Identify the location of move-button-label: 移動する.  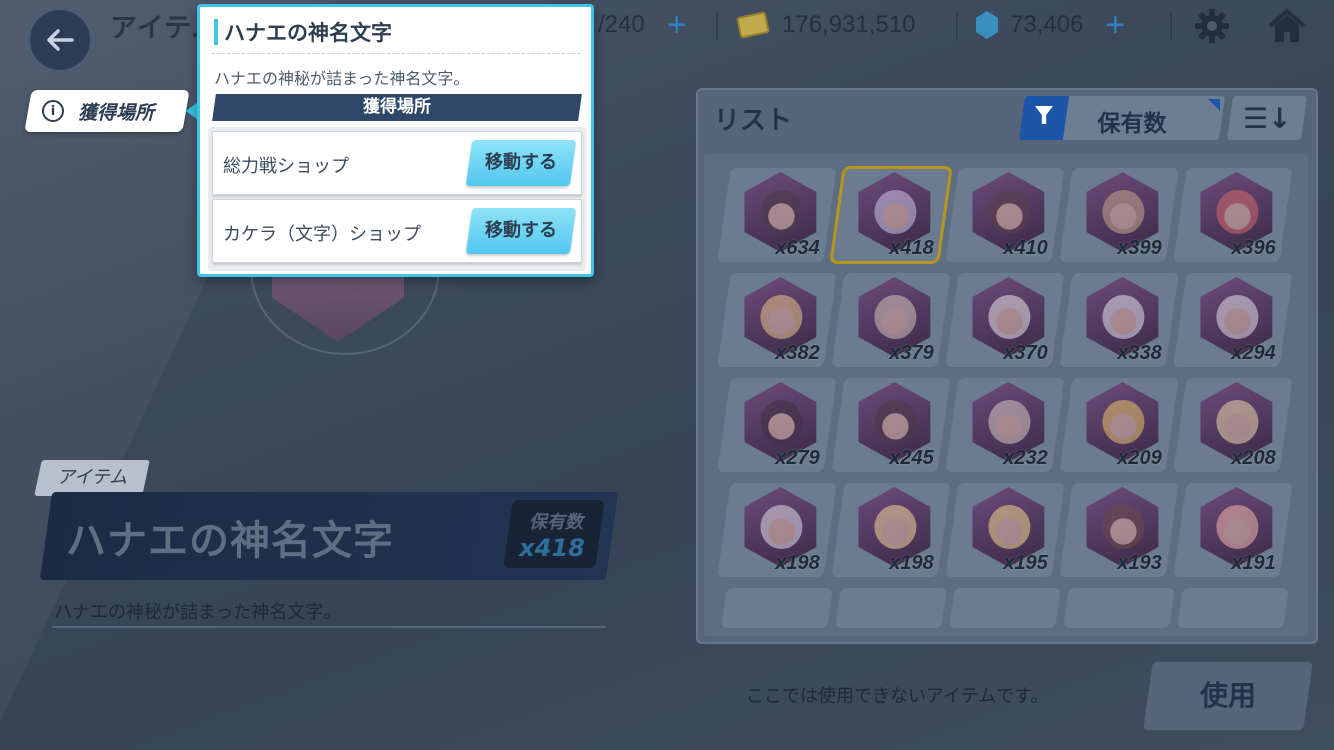
(521, 162).